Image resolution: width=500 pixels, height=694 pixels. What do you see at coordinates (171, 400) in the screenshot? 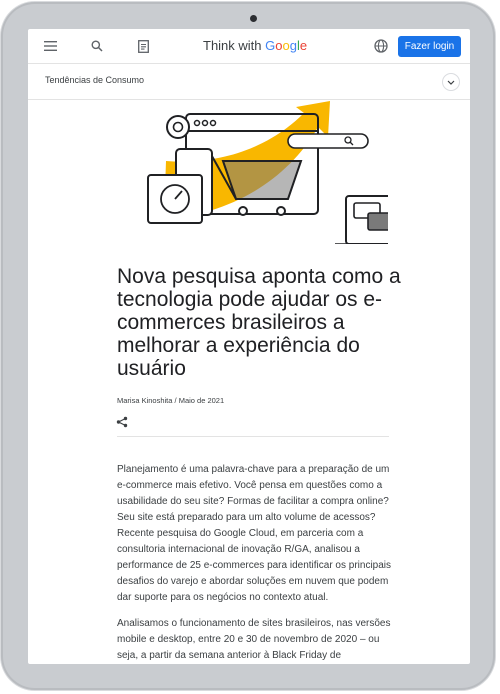
I see `article-byline: Marisa Kinoshita / Maio de 2021` at bounding box center [171, 400].